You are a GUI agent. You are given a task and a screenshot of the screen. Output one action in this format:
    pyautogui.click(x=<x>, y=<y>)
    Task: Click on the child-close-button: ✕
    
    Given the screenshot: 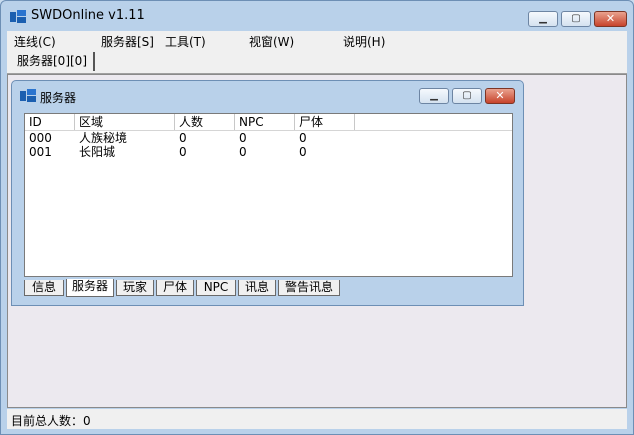 What is the action you would take?
    pyautogui.click(x=500, y=96)
    